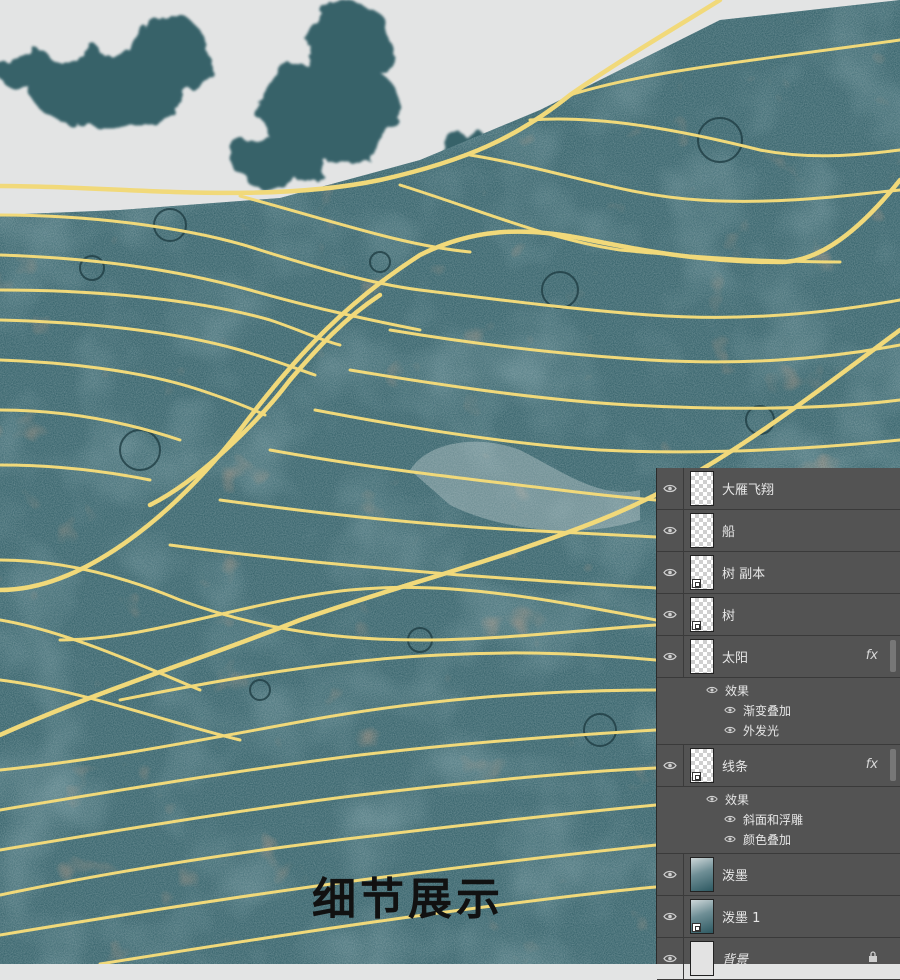 This screenshot has height=980, width=900. What do you see at coordinates (741, 918) in the screenshot?
I see `layer-name: 泼墨 1` at bounding box center [741, 918].